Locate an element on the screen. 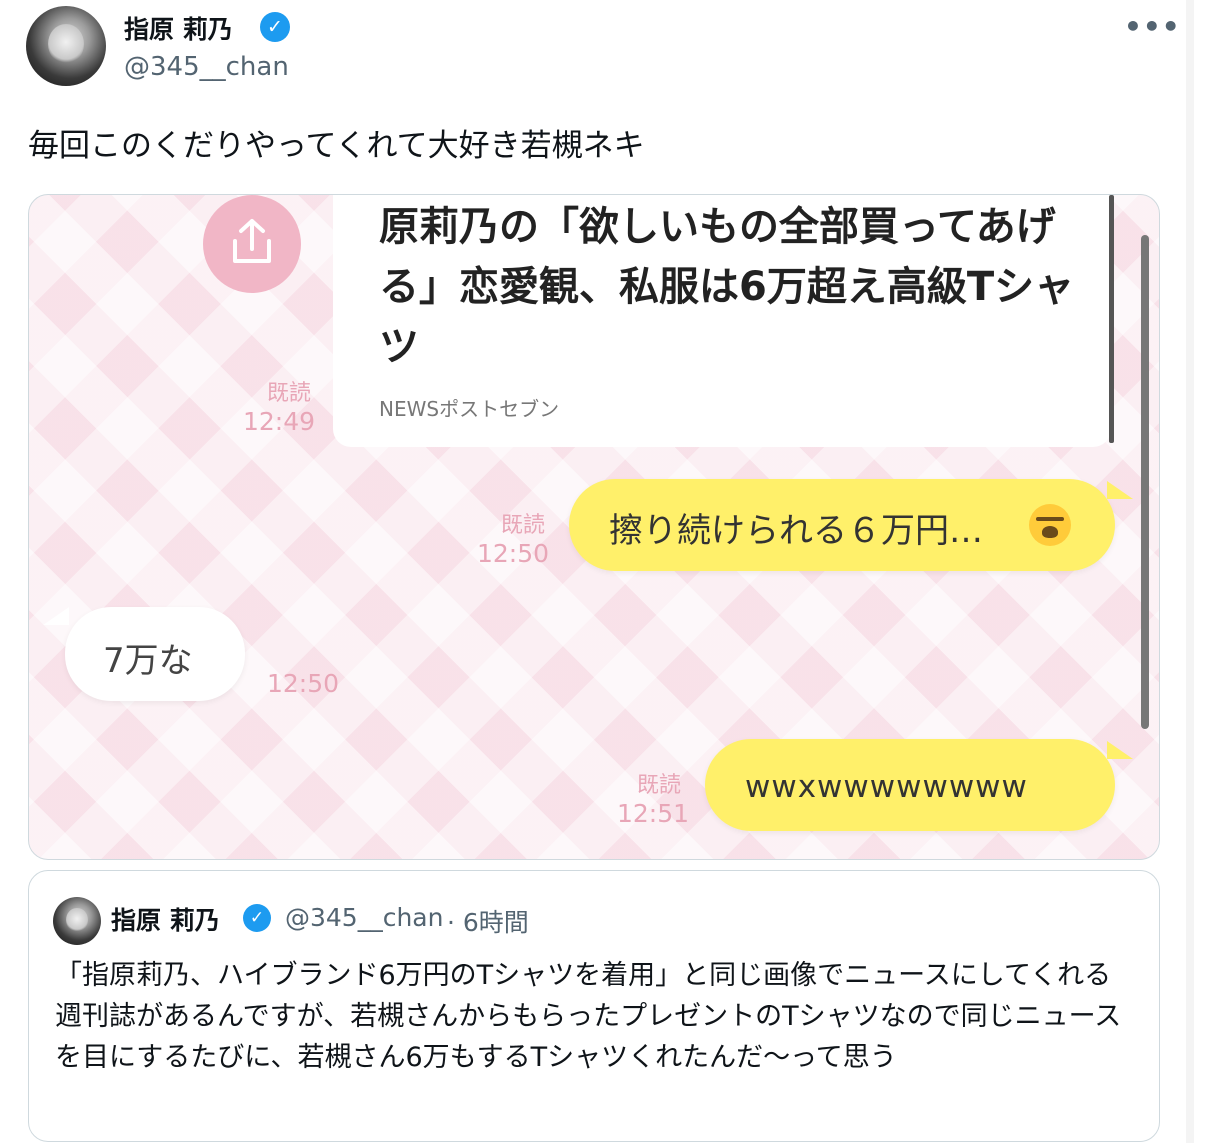 The height and width of the screenshot is (1143, 1232). quoted-author-handle: @345__chan is located at coordinates (364, 917).